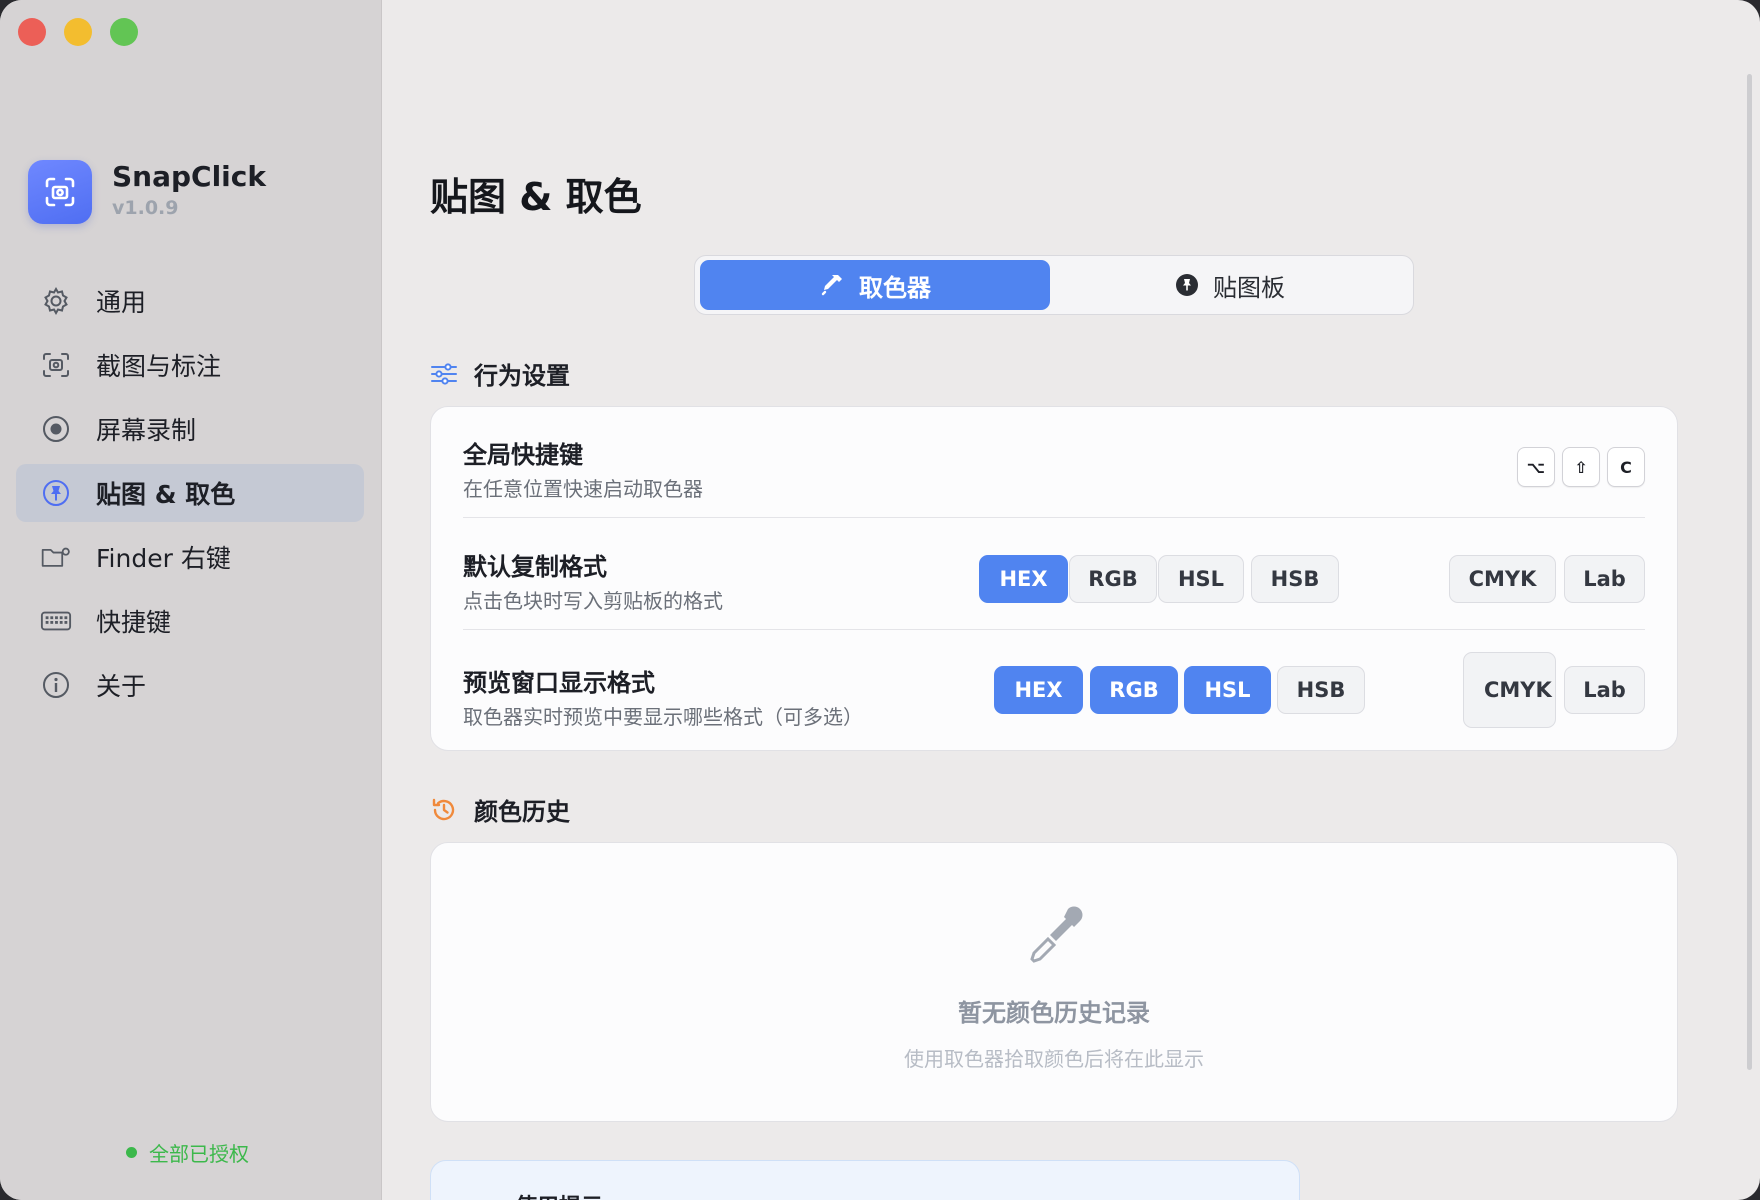 Image resolution: width=1760 pixels, height=1200 pixels. Describe the element at coordinates (583, 489) in the screenshot. I see `row-description: 在任意位置快速启动取色器` at that location.